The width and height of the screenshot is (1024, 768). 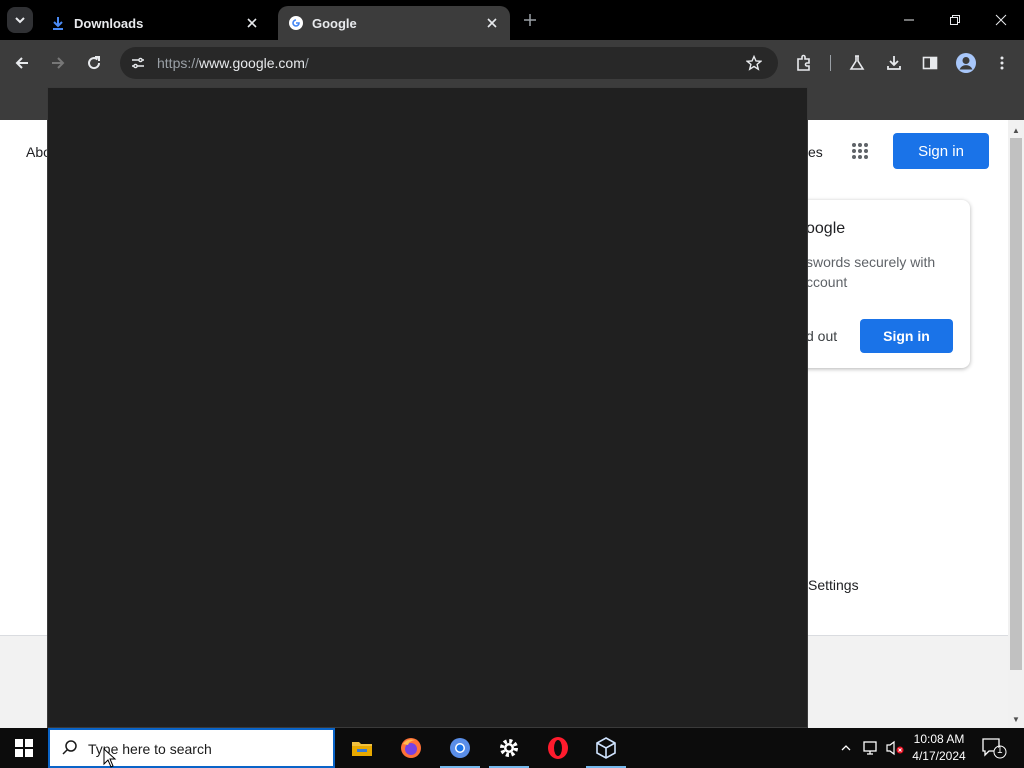 I want to click on notification-center-button: 1, so click(x=994, y=748).